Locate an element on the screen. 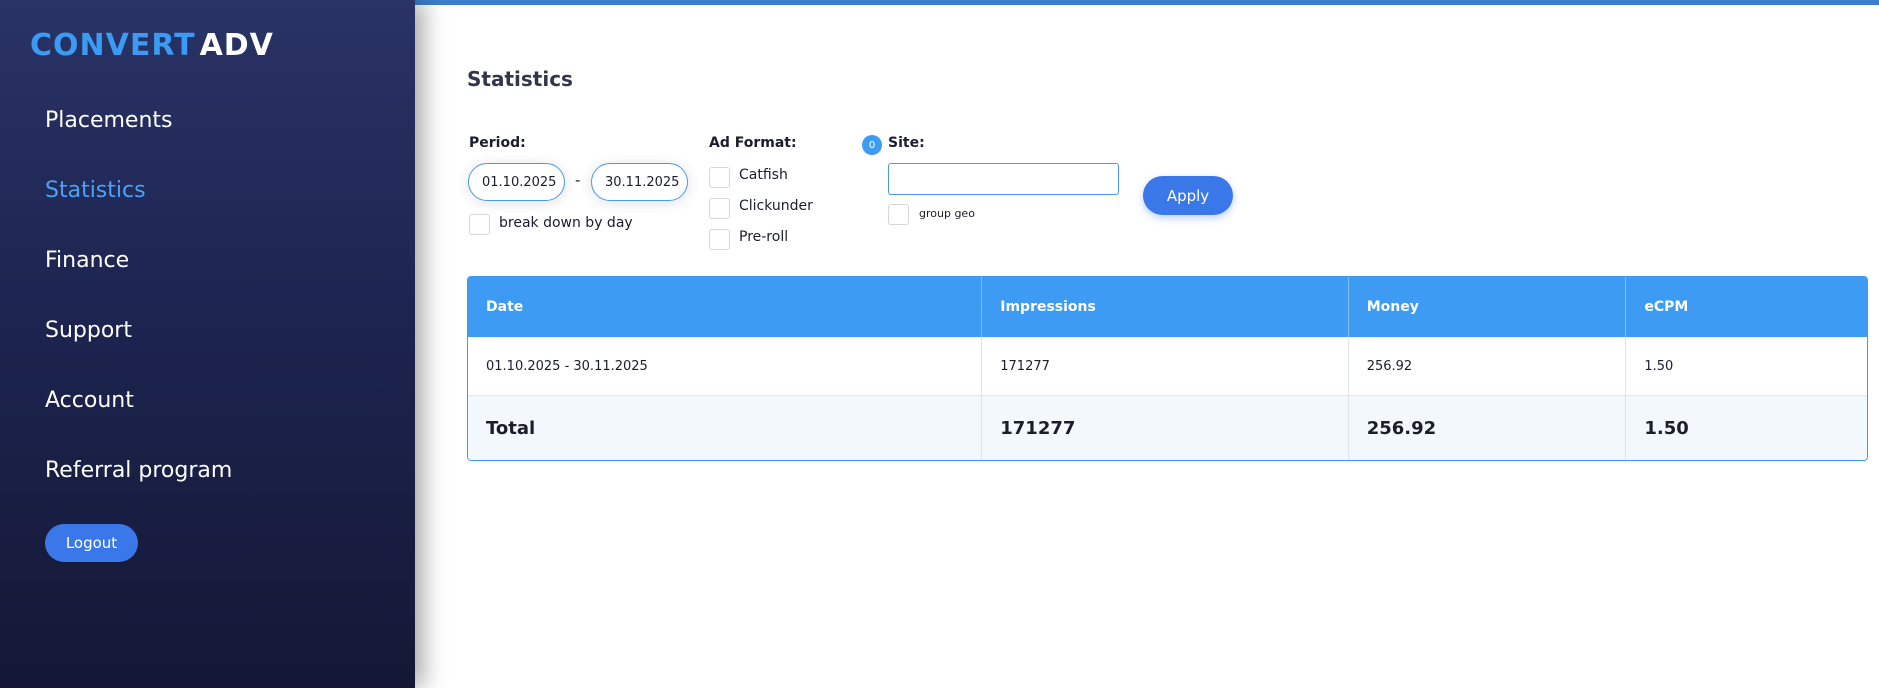 The width and height of the screenshot is (1879, 688). group-geo-label: group geo is located at coordinates (947, 213).